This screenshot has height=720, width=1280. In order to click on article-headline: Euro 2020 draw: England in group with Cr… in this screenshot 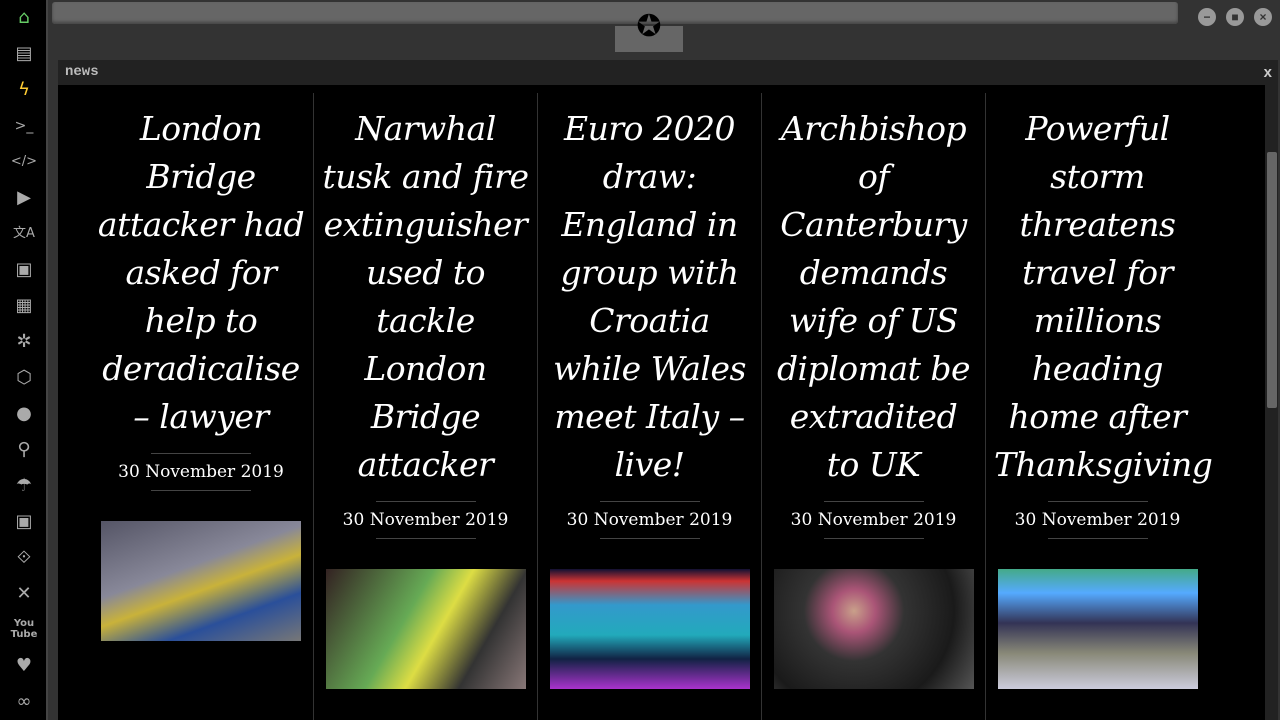, I will do `click(649, 291)`.